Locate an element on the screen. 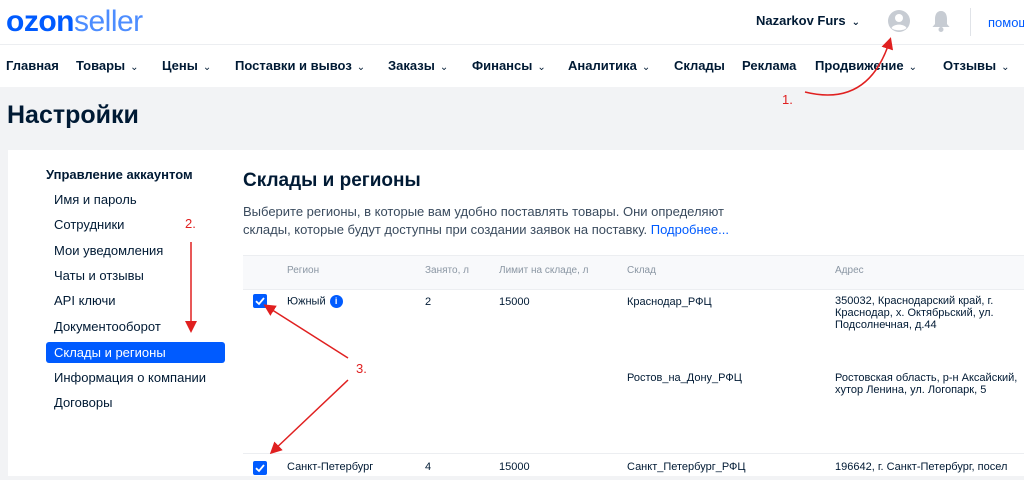  nav-reviews: Отзывы ⌄ is located at coordinates (976, 65).